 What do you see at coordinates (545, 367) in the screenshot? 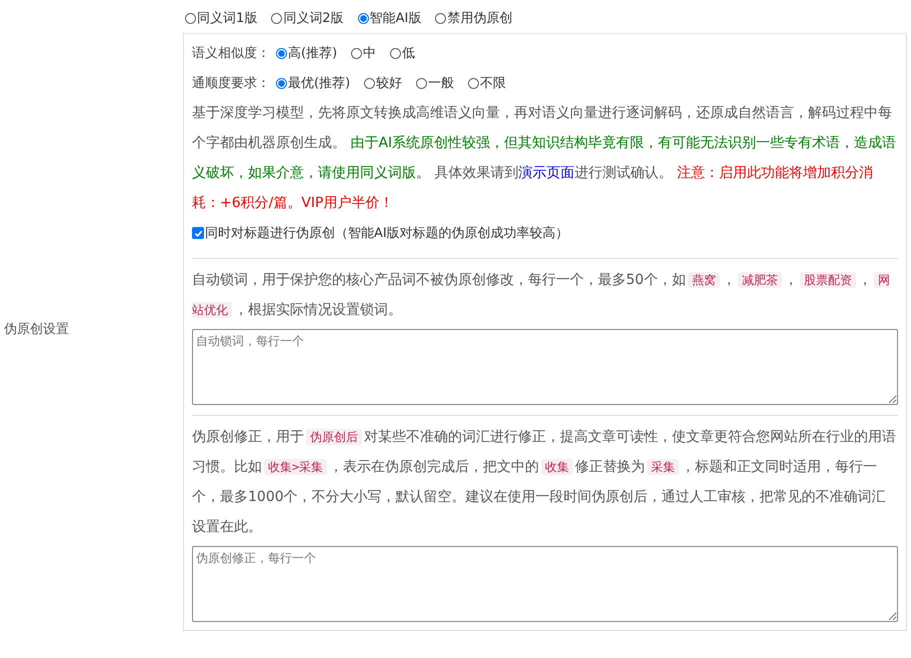
I see `lock-words-field: 自动锁词，每行一个` at bounding box center [545, 367].